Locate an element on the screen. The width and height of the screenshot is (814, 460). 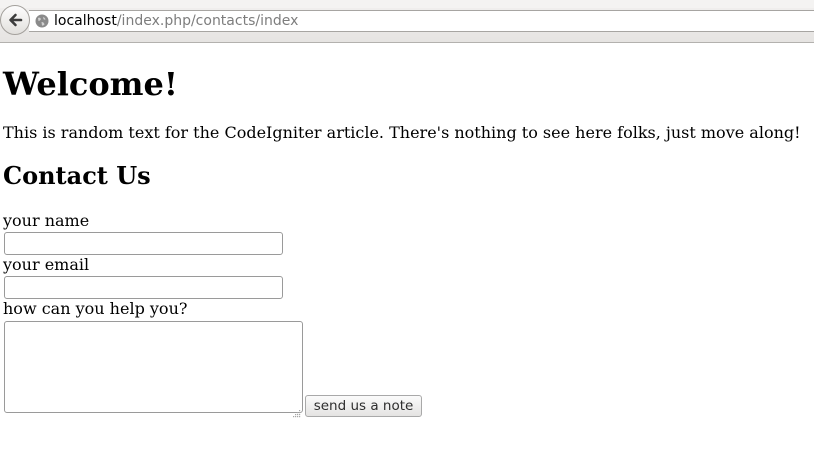
url-host: localhost is located at coordinates (85, 21).